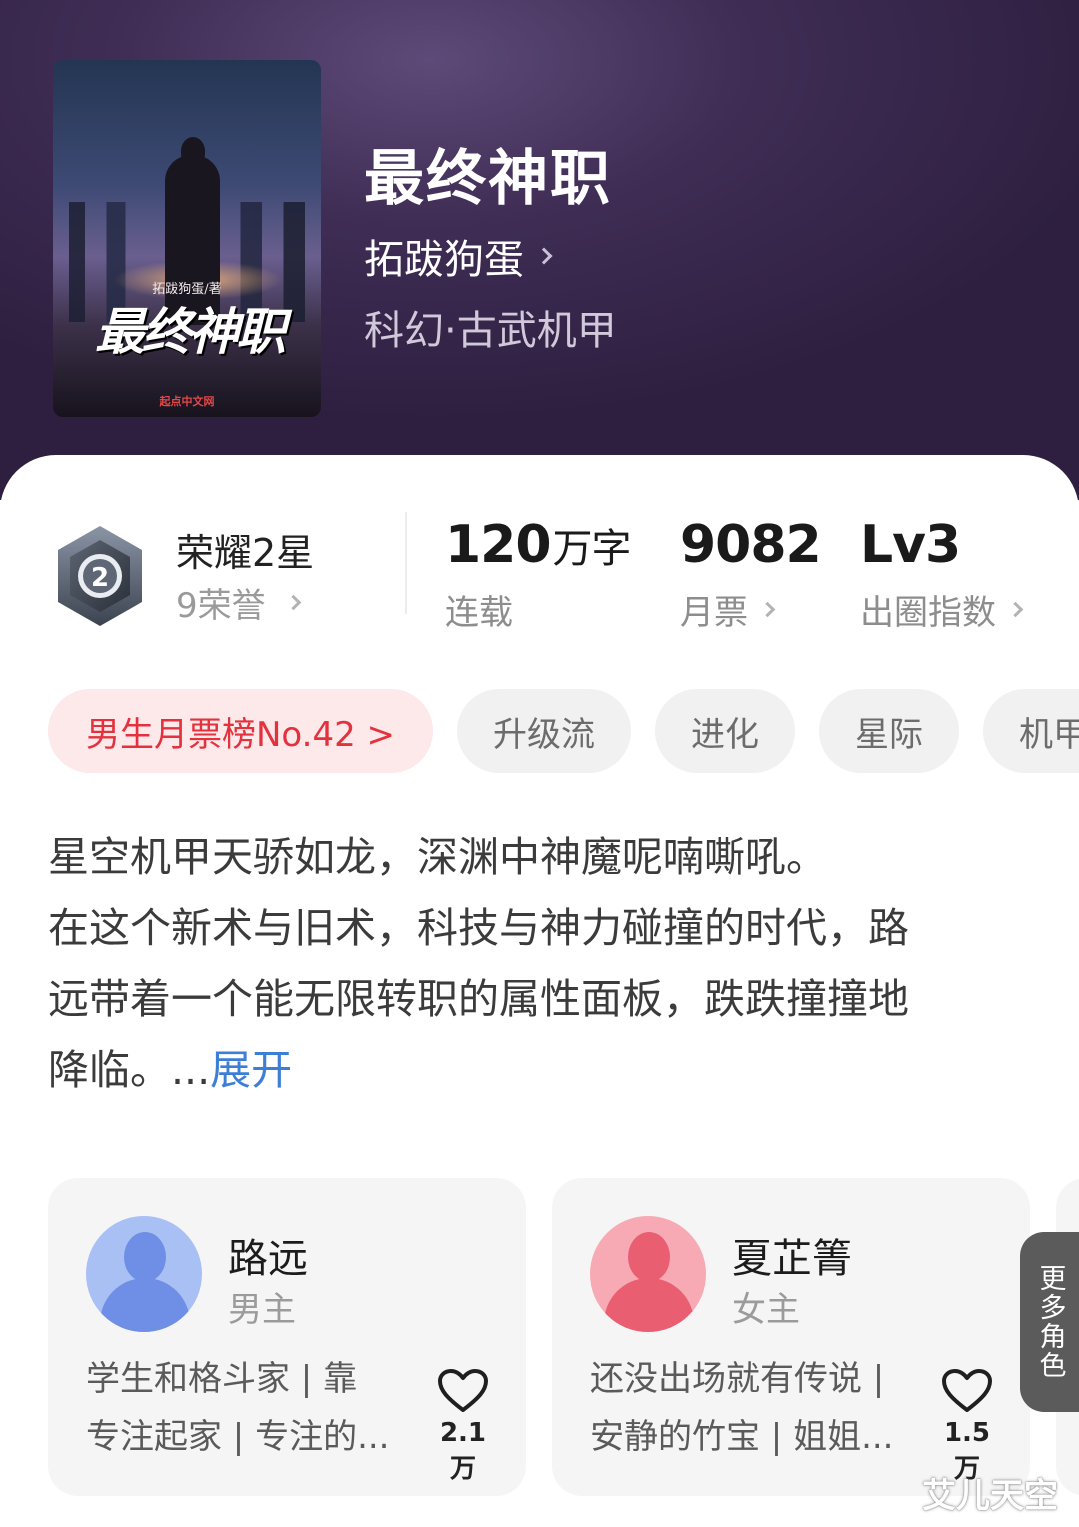  Describe the element at coordinates (241, 731) in the screenshot. I see `rank-tag: 男生月票榜No.42 >` at that location.